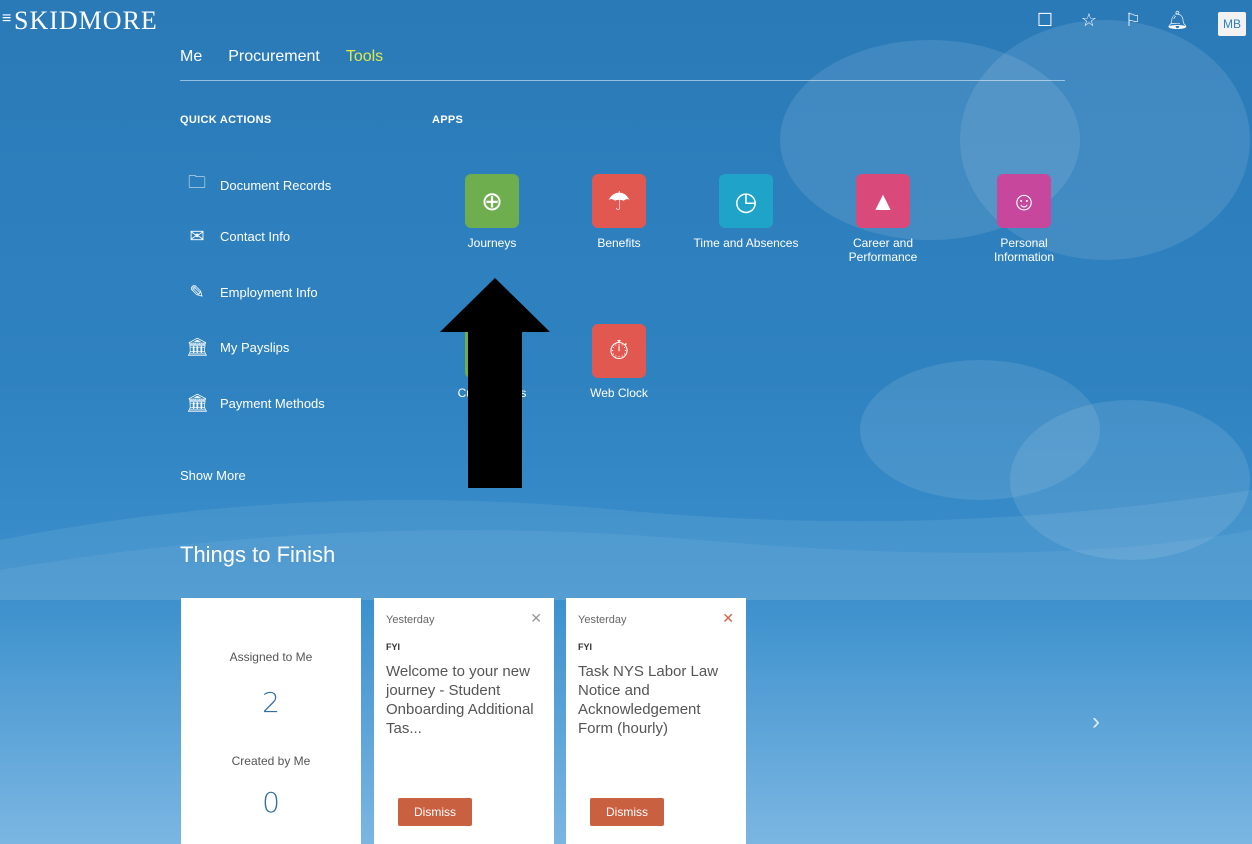 This screenshot has width=1252, height=844. I want to click on clock-icon: ◷, so click(746, 201).